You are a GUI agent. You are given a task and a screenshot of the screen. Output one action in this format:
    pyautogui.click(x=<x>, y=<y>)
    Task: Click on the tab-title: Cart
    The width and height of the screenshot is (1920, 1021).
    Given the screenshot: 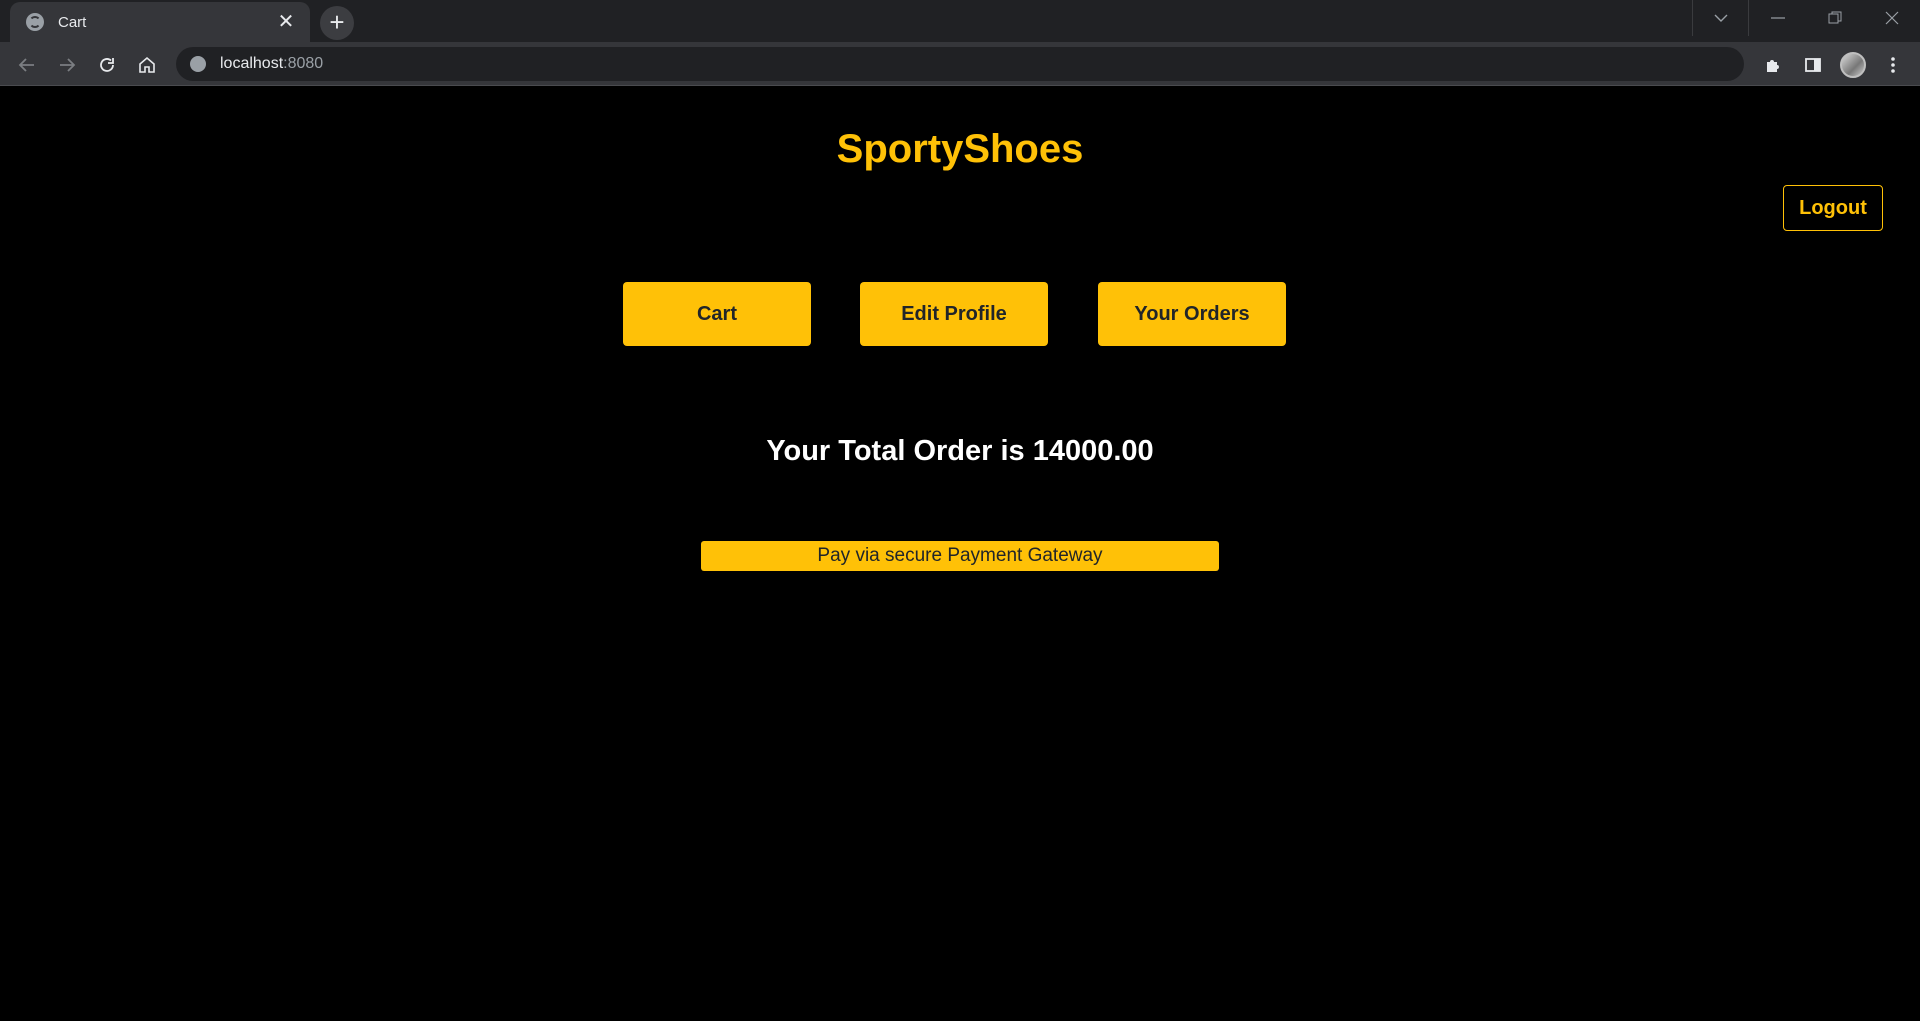 What is the action you would take?
    pyautogui.click(x=72, y=22)
    